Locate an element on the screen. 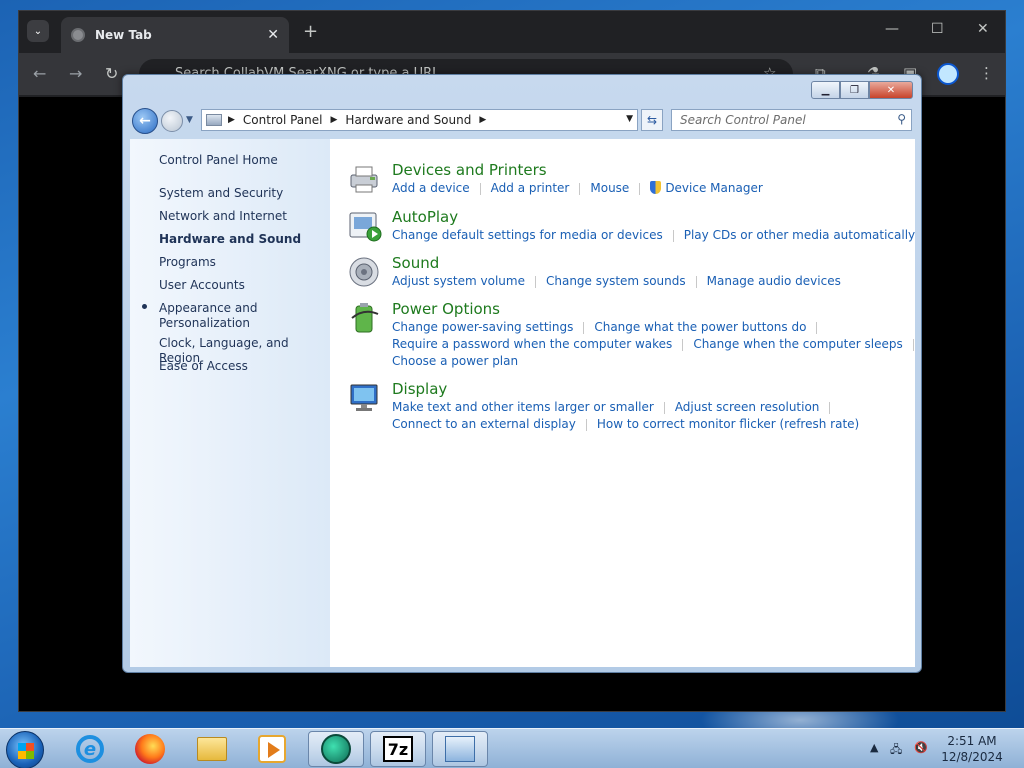  close-button: ✕ is located at coordinates (891, 90).